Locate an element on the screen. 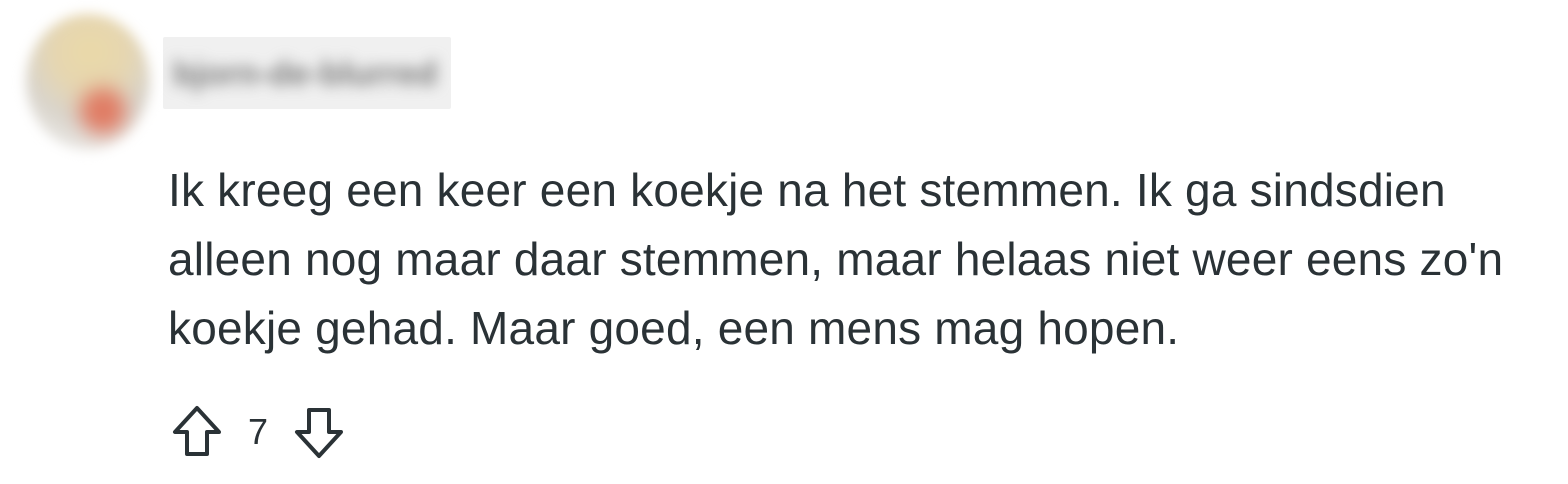 The height and width of the screenshot is (484, 1568). vote-count: 7 is located at coordinates (258, 431).